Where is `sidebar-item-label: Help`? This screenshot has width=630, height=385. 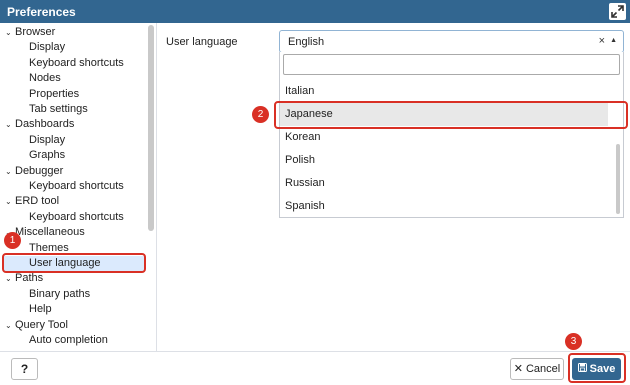
sidebar-item-label: Help is located at coordinates (40, 309).